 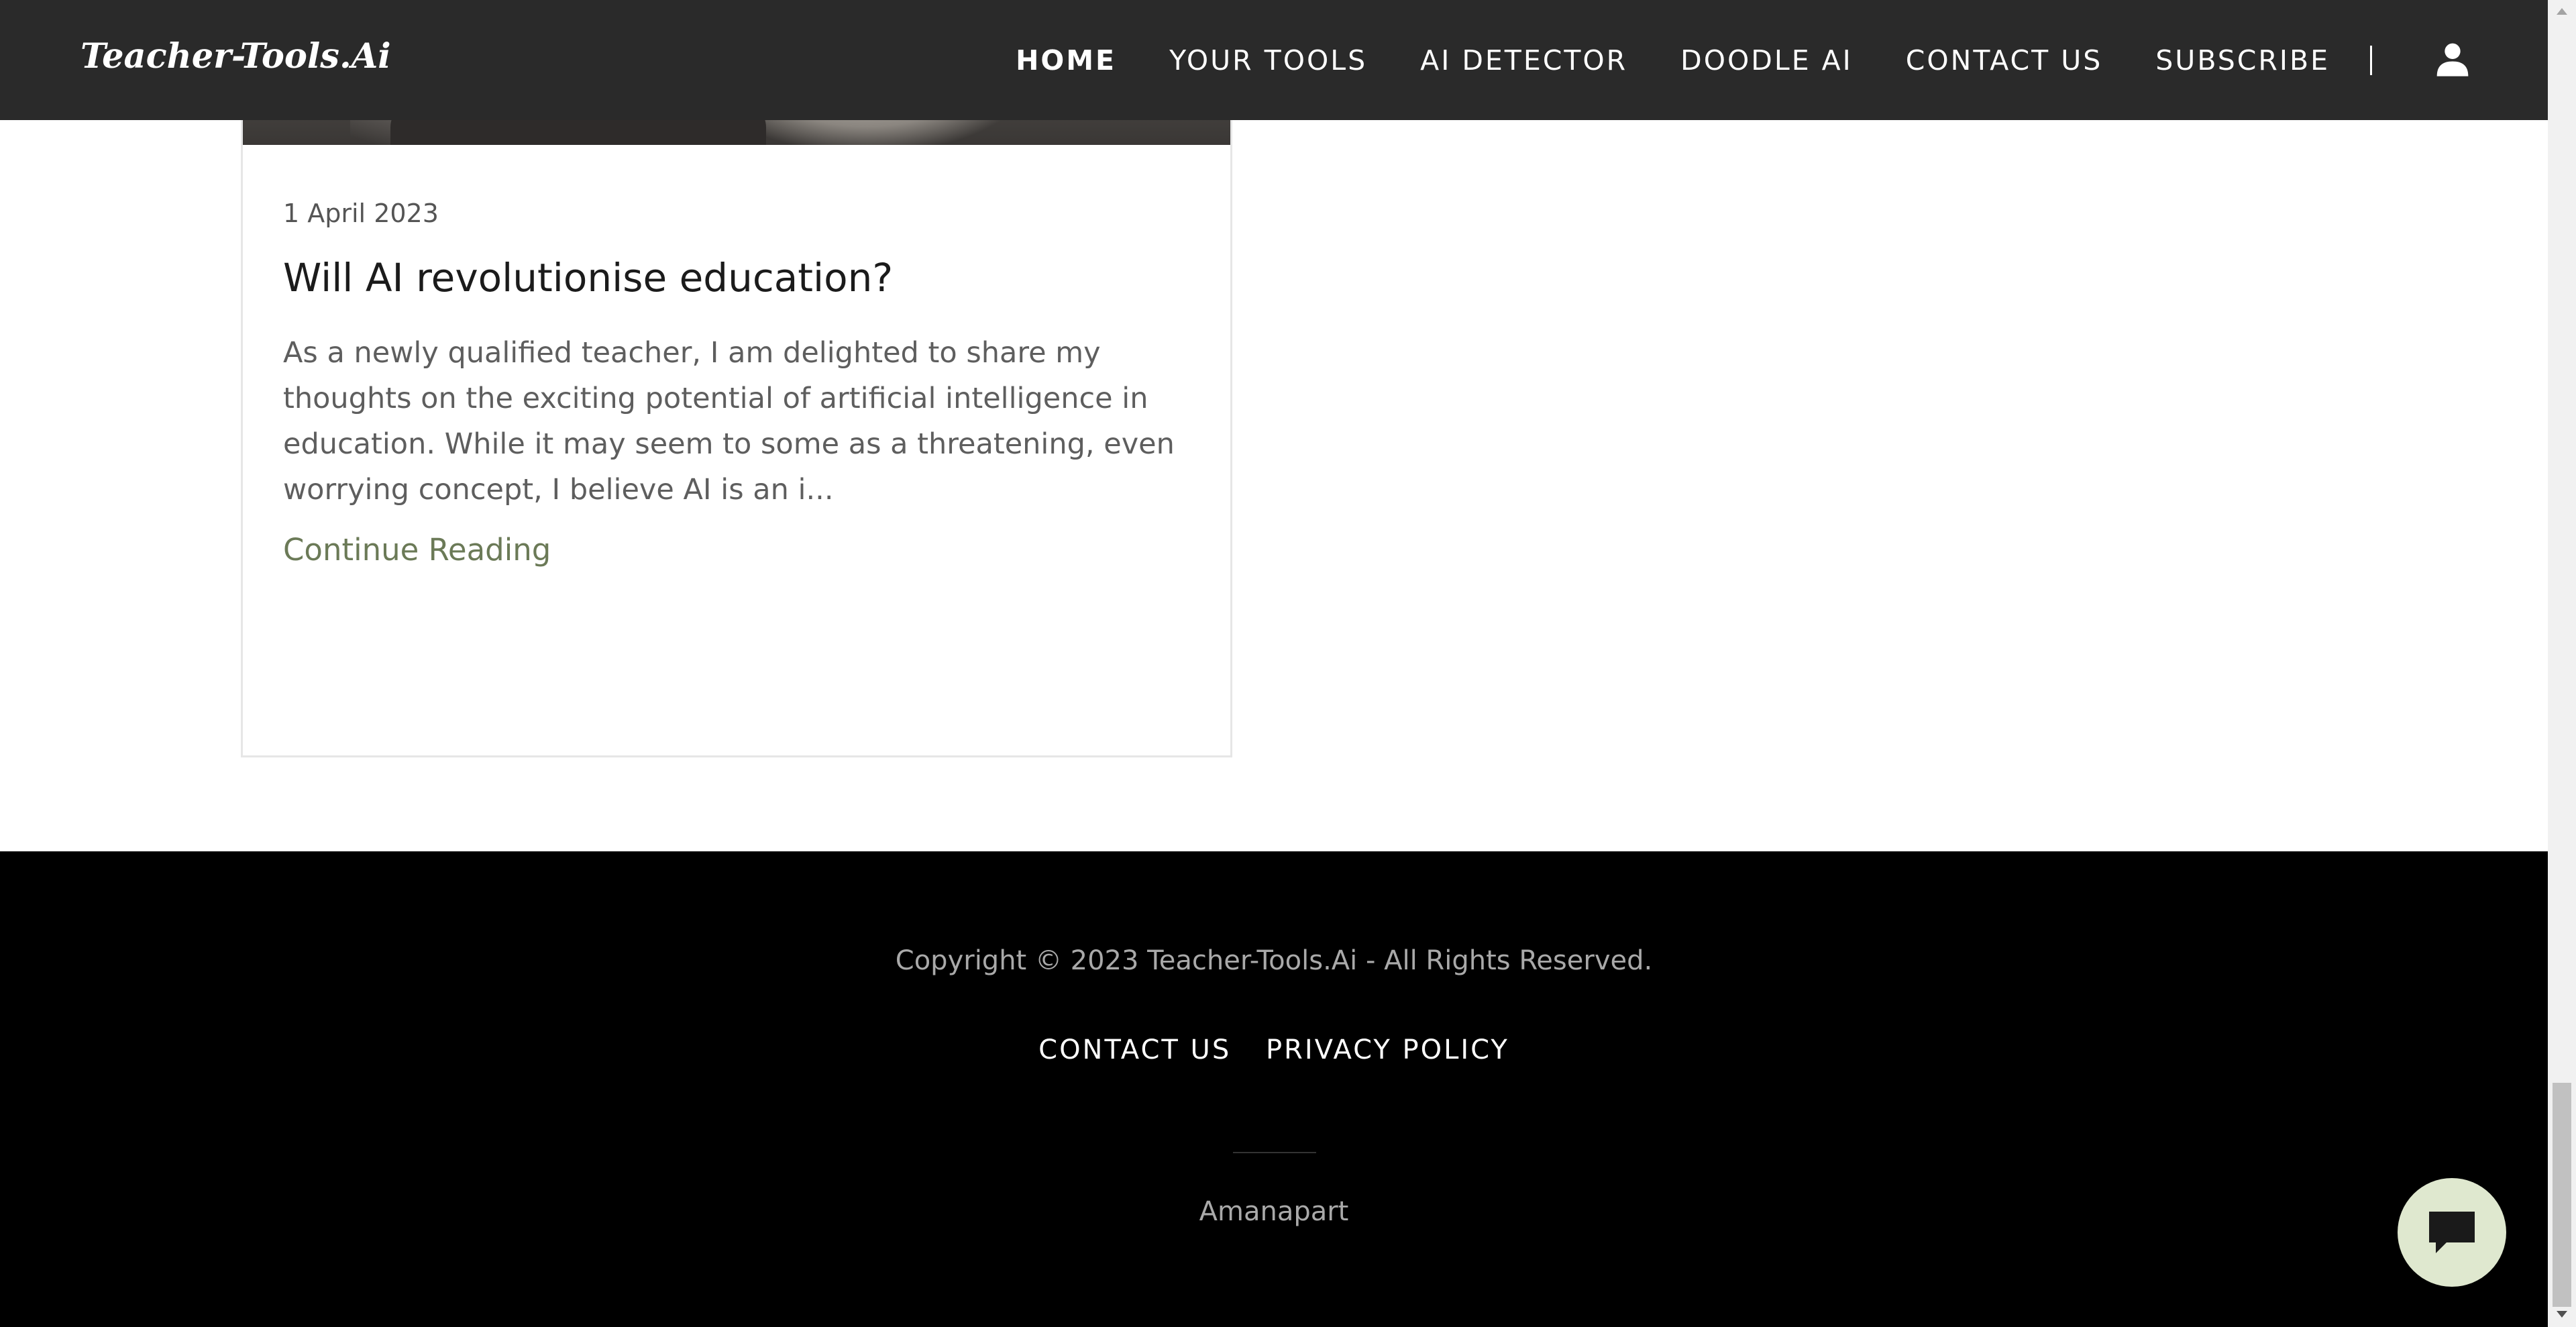 What do you see at coordinates (2562, 11) in the screenshot?
I see `scroll-up-arrow-icon` at bounding box center [2562, 11].